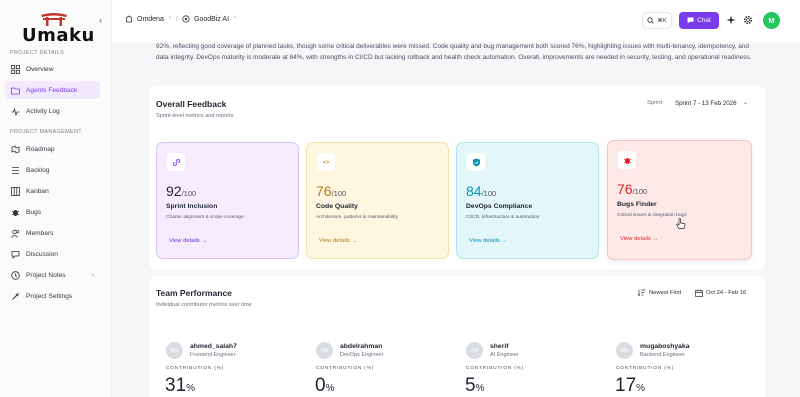 The image size is (800, 397). What do you see at coordinates (690, 20) in the screenshot?
I see `chat-icon` at bounding box center [690, 20].